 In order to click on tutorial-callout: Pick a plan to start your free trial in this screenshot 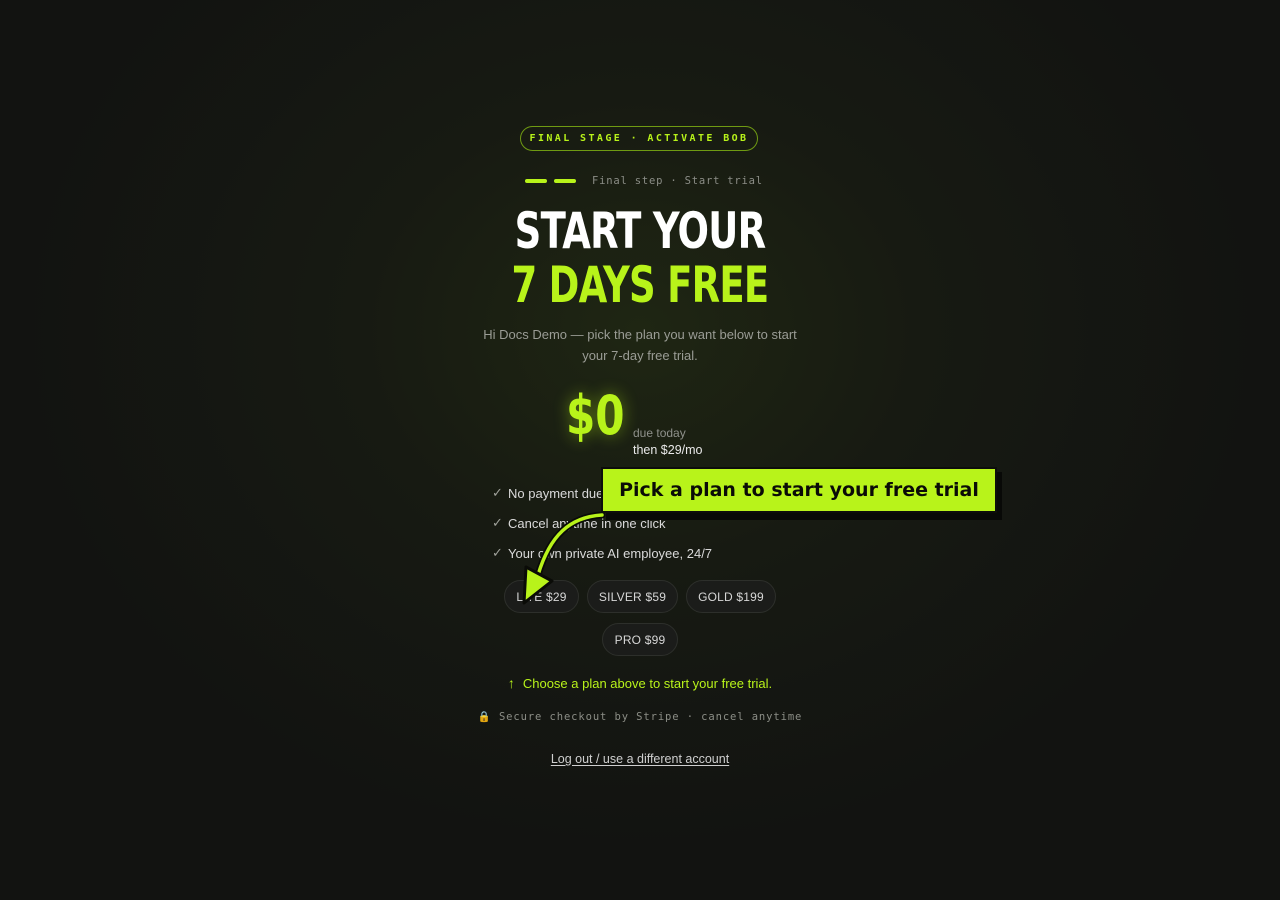, I will do `click(799, 490)`.